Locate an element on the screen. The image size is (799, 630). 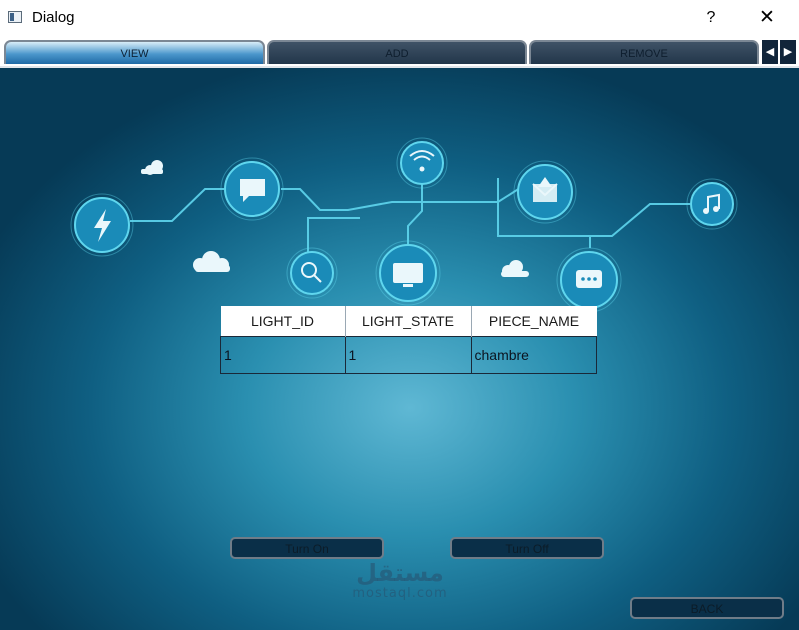
tab-add: ADD is located at coordinates (397, 52).